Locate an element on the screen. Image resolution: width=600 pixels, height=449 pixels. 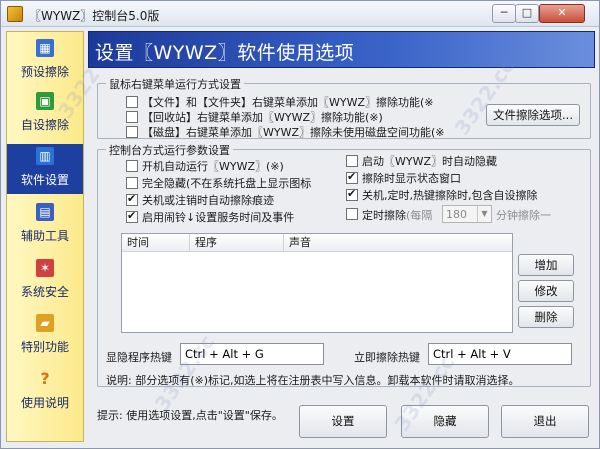
help-icon: ? is located at coordinates (45, 378).